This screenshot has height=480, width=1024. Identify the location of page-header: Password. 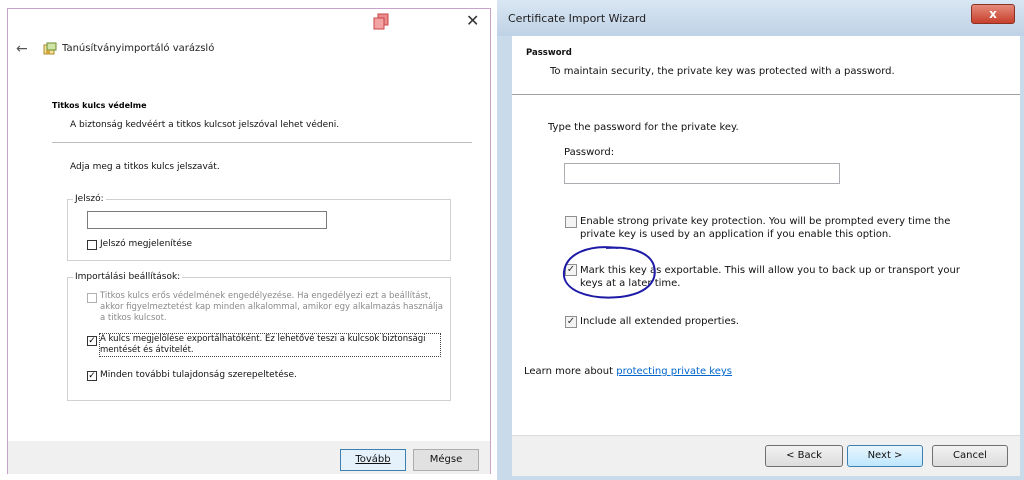
(549, 53).